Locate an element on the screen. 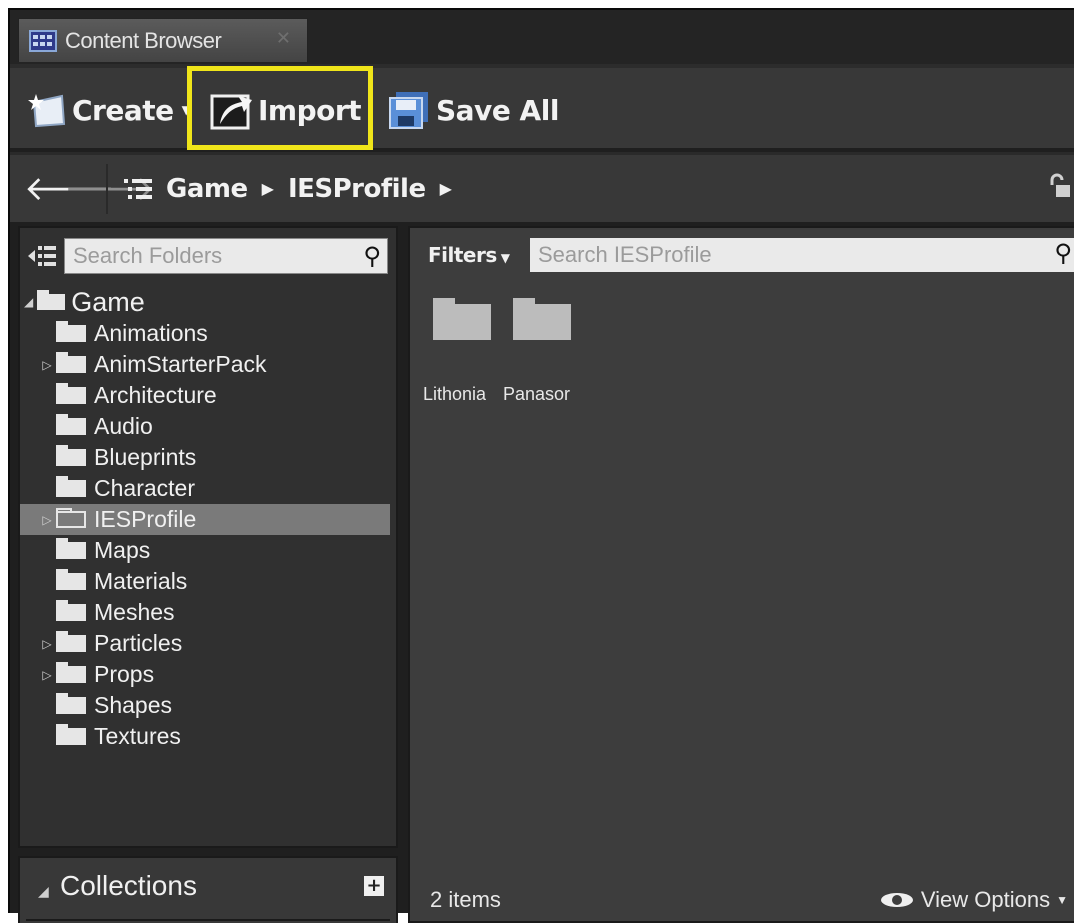 The height and width of the screenshot is (923, 1074). asset-search-input is located at coordinates (802, 255).